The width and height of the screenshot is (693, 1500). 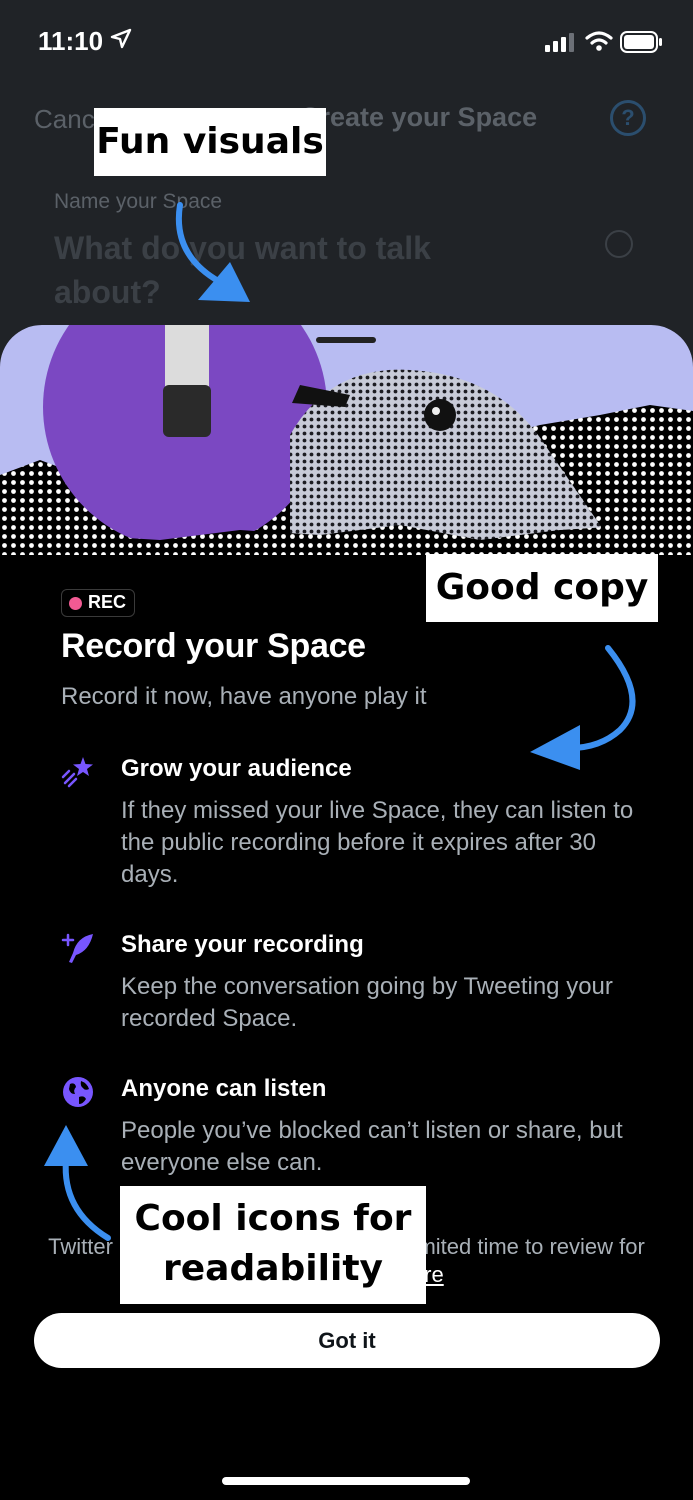 What do you see at coordinates (641, 42) in the screenshot?
I see `battery-icon` at bounding box center [641, 42].